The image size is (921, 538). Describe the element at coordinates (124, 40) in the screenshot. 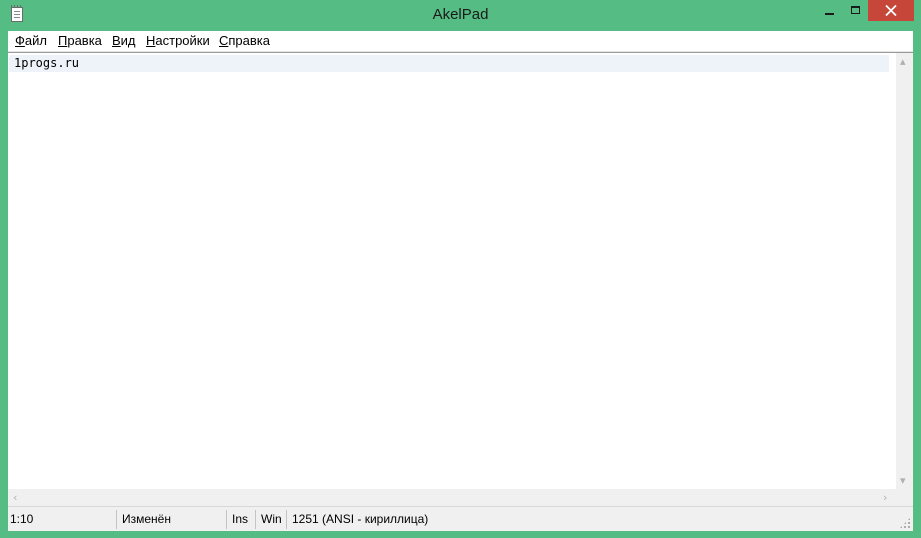

I see `menu-view: Вид` at that location.